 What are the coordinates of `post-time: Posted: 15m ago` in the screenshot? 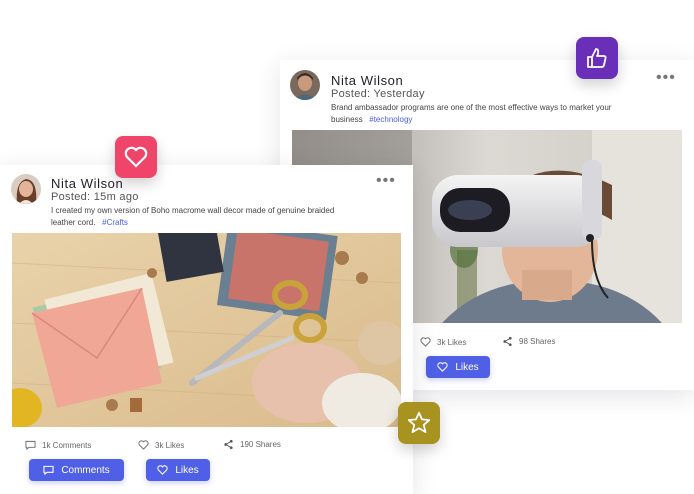 It's located at (95, 197).